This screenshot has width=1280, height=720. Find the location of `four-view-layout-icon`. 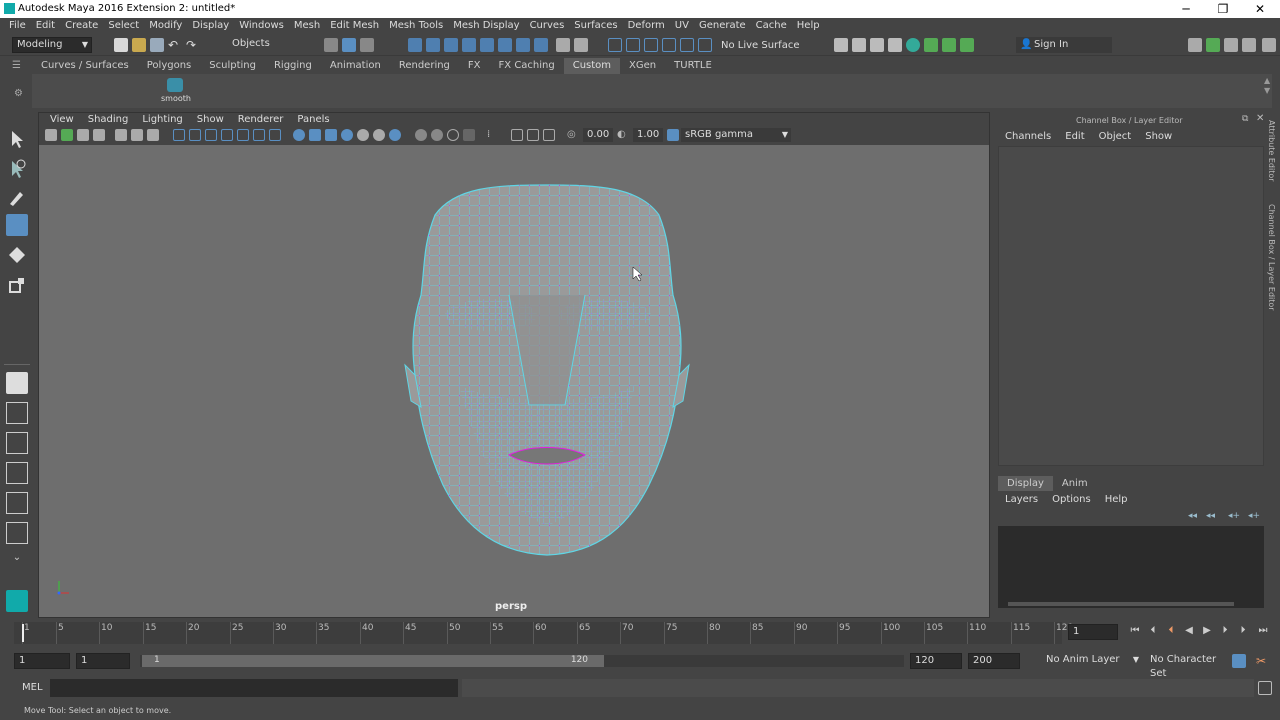

four-view-layout-icon is located at coordinates (17, 413).